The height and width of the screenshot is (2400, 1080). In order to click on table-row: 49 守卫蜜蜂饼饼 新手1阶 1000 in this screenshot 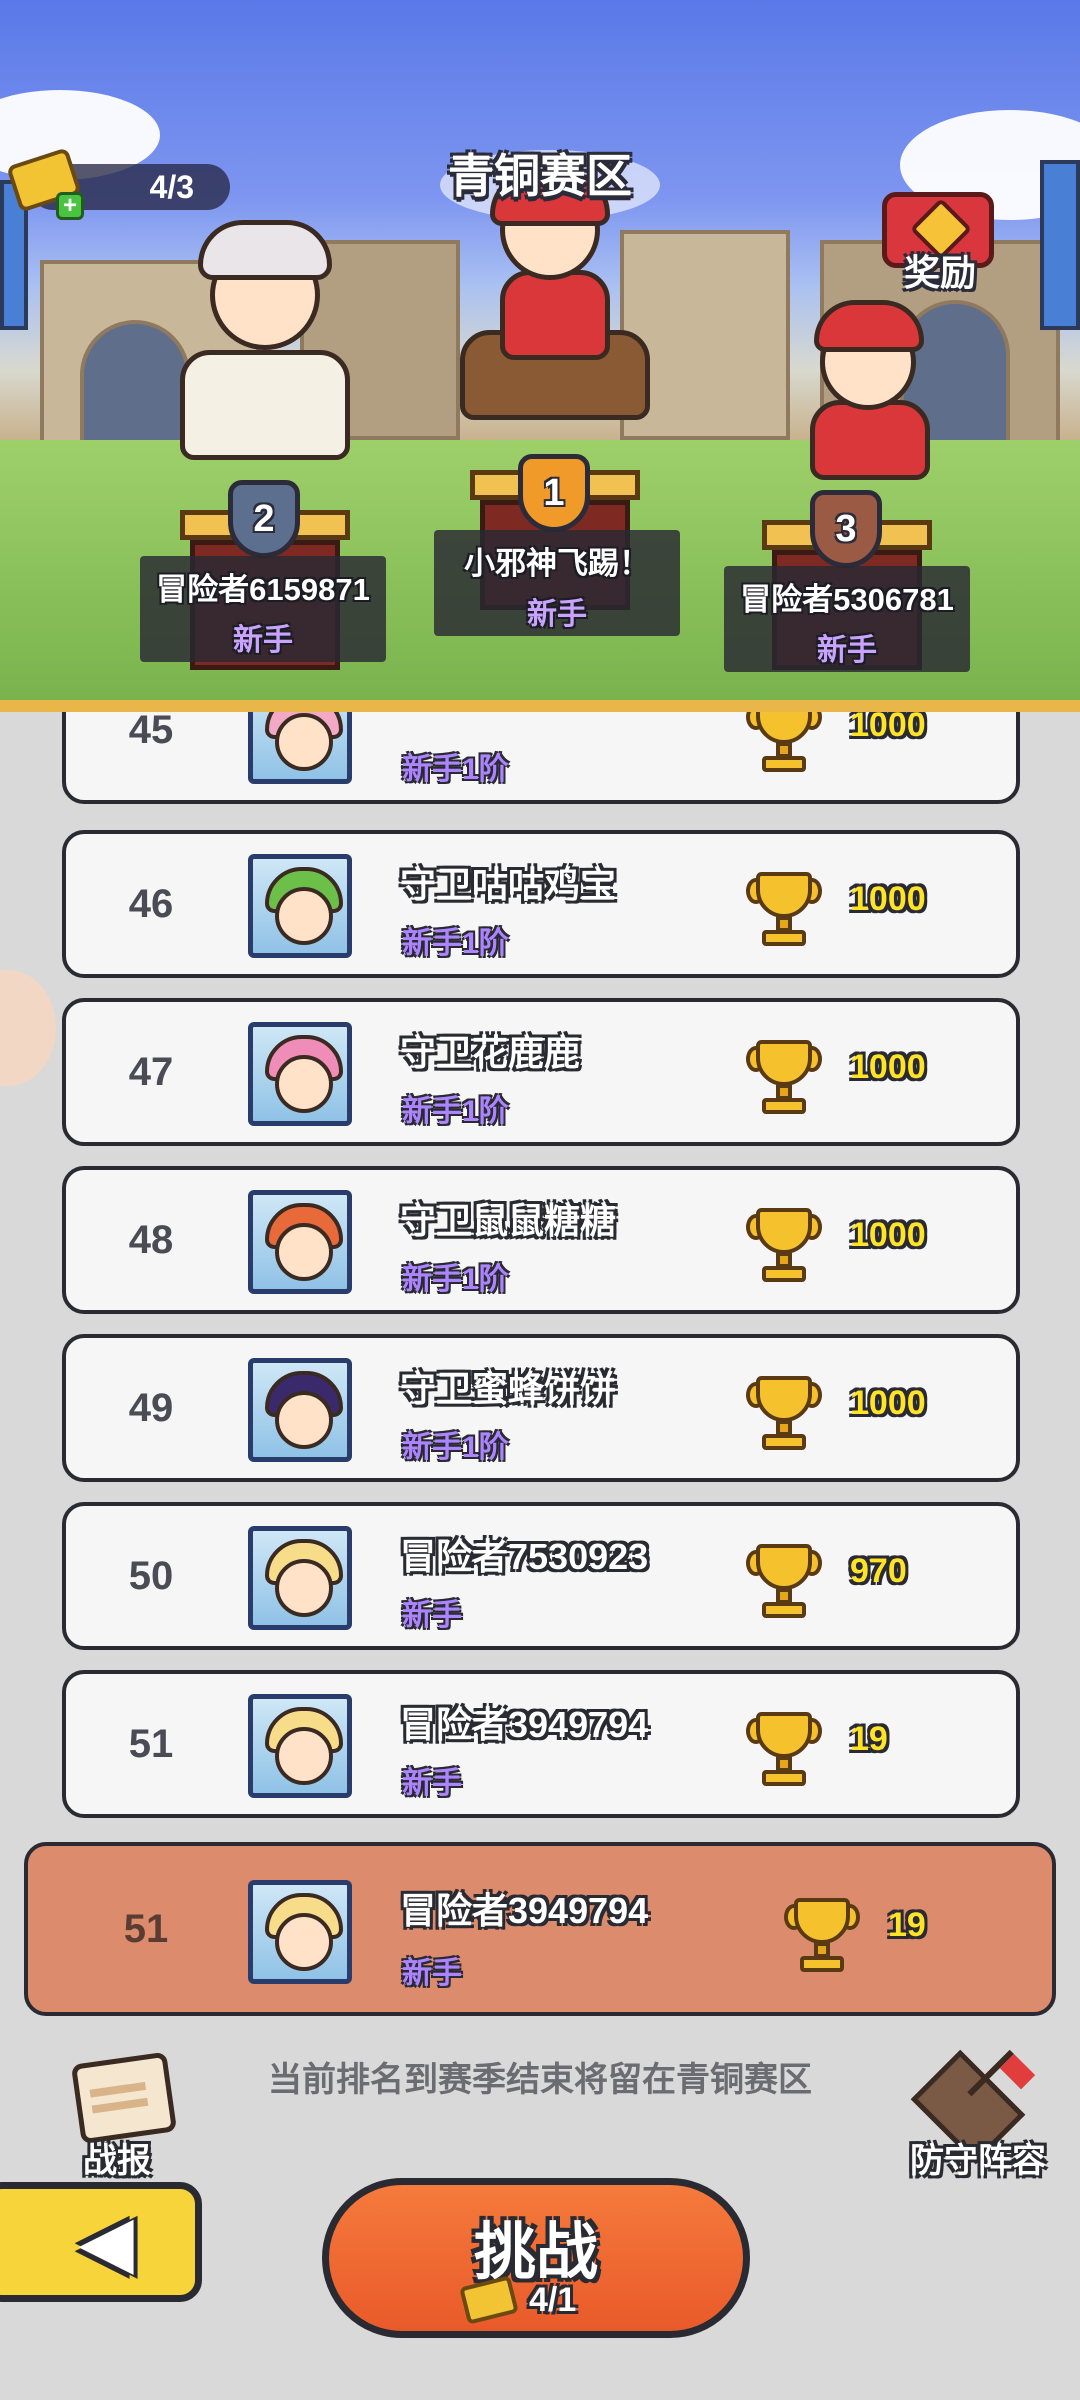, I will do `click(541, 1408)`.